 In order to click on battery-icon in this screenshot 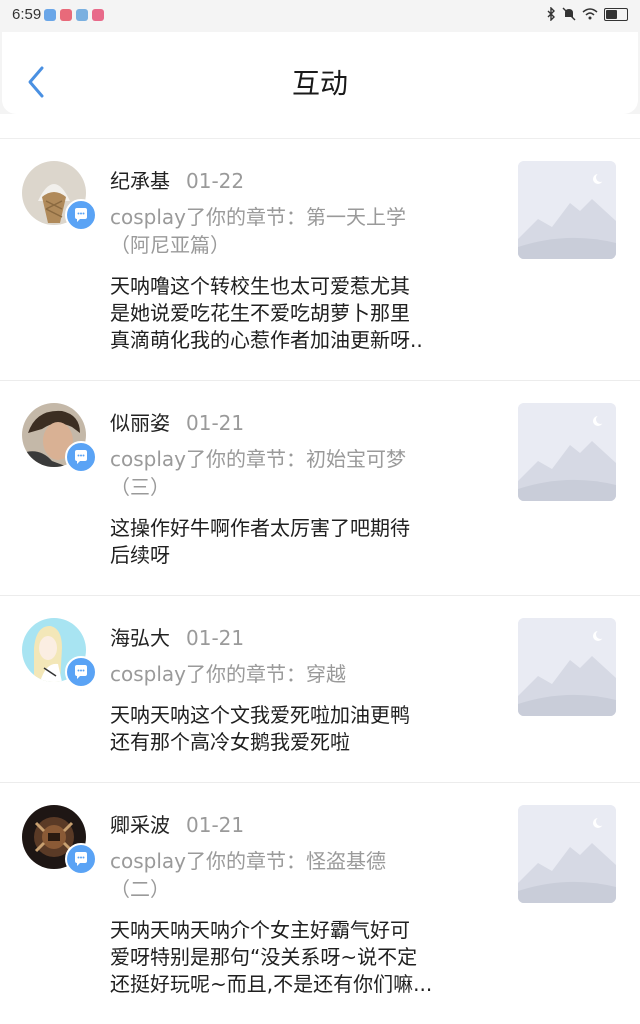, I will do `click(616, 14)`.